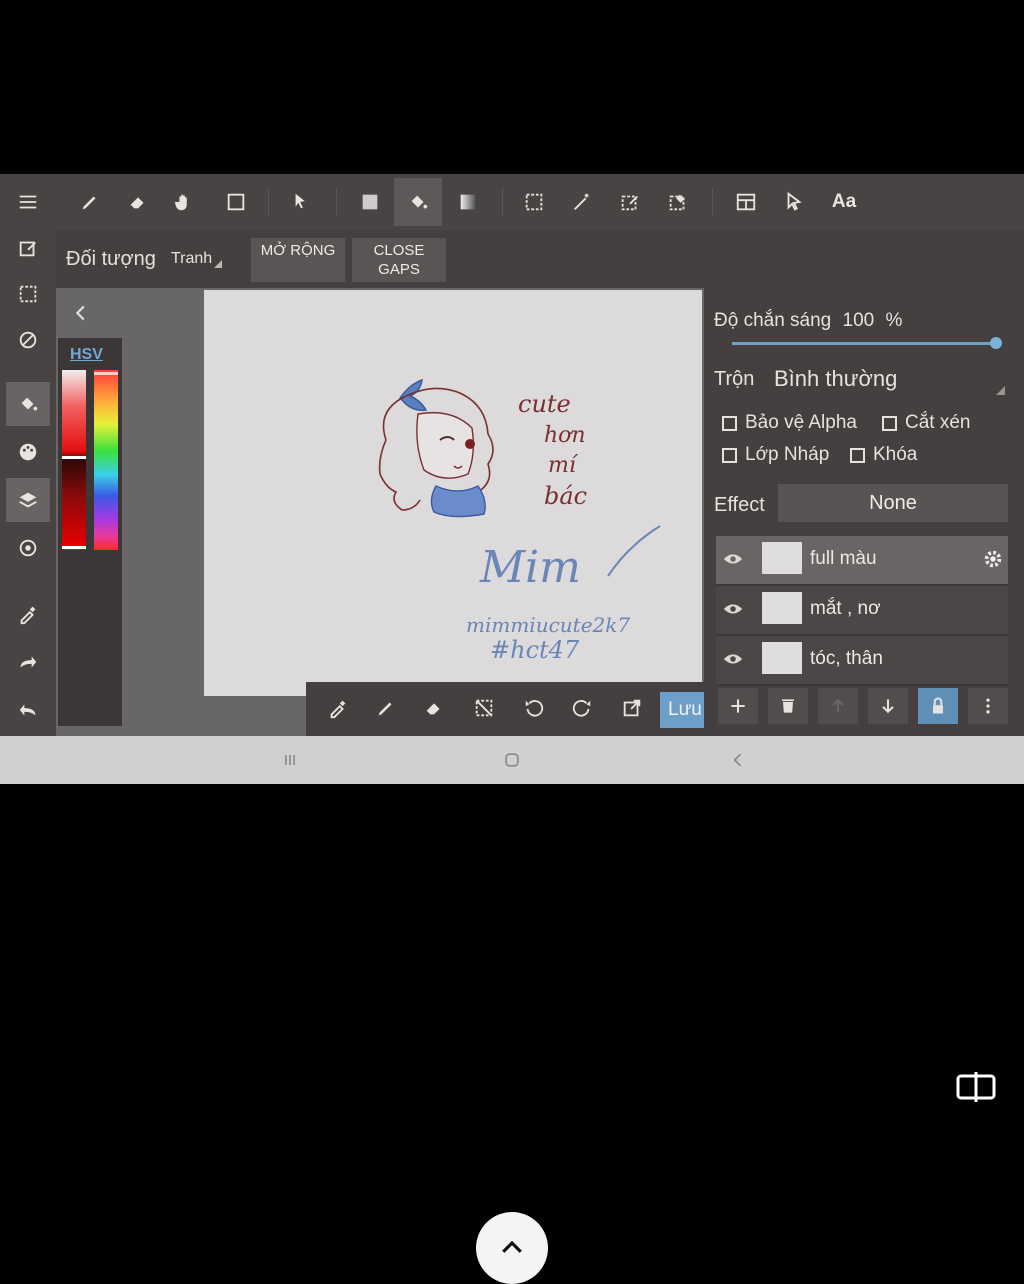 This screenshot has width=1024, height=1284. Describe the element at coordinates (787, 454) in the screenshot. I see `checkbox-label: Lớp Nháp` at that location.